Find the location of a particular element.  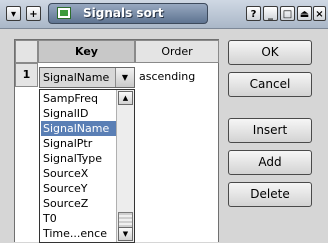

title-pill: Signals sort is located at coordinates (128, 13).